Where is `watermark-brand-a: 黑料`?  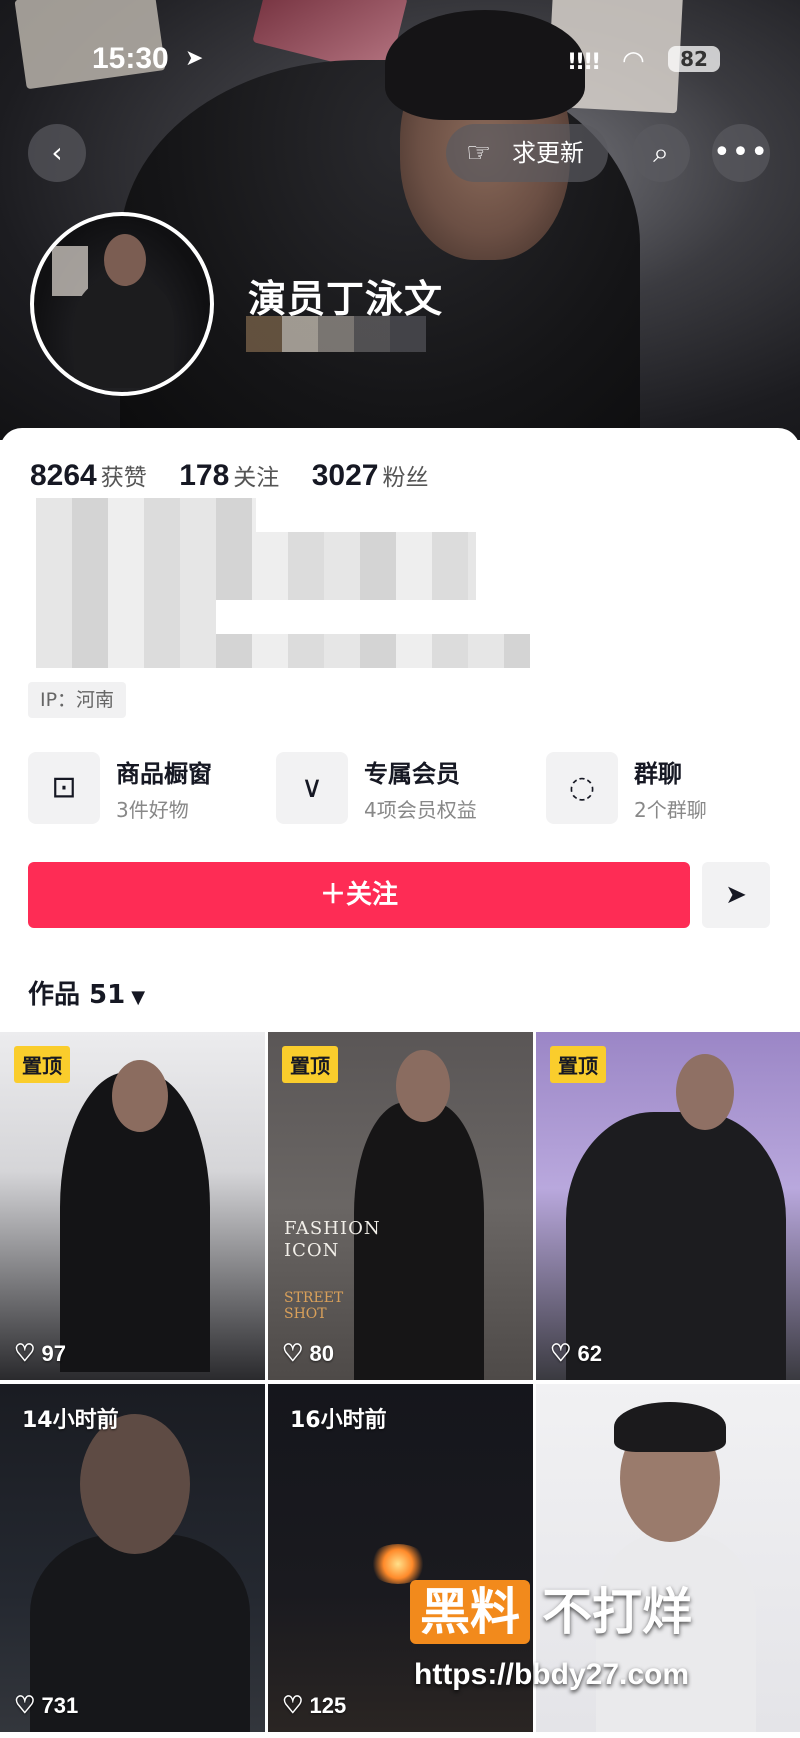 watermark-brand-a: 黑料 is located at coordinates (470, 1612).